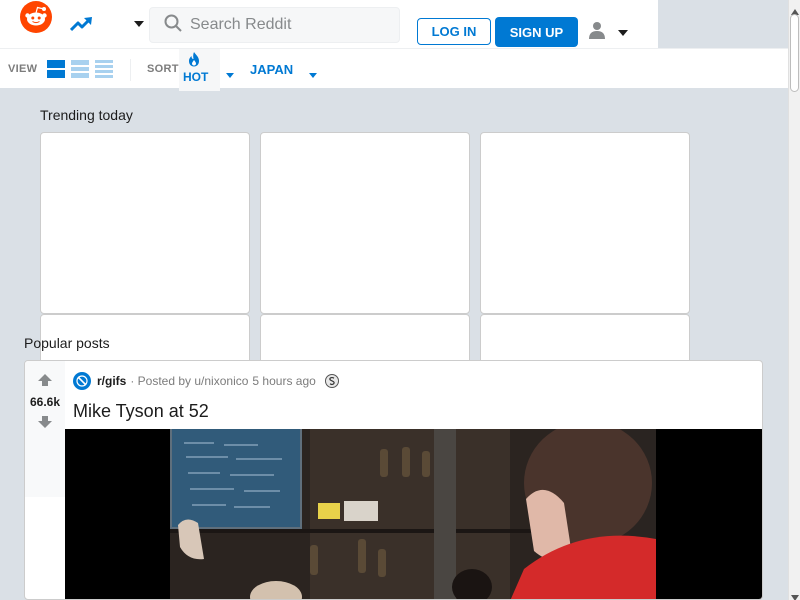 The image size is (800, 600). Describe the element at coordinates (45, 424) in the screenshot. I see `downvote-arrow-icon` at that location.